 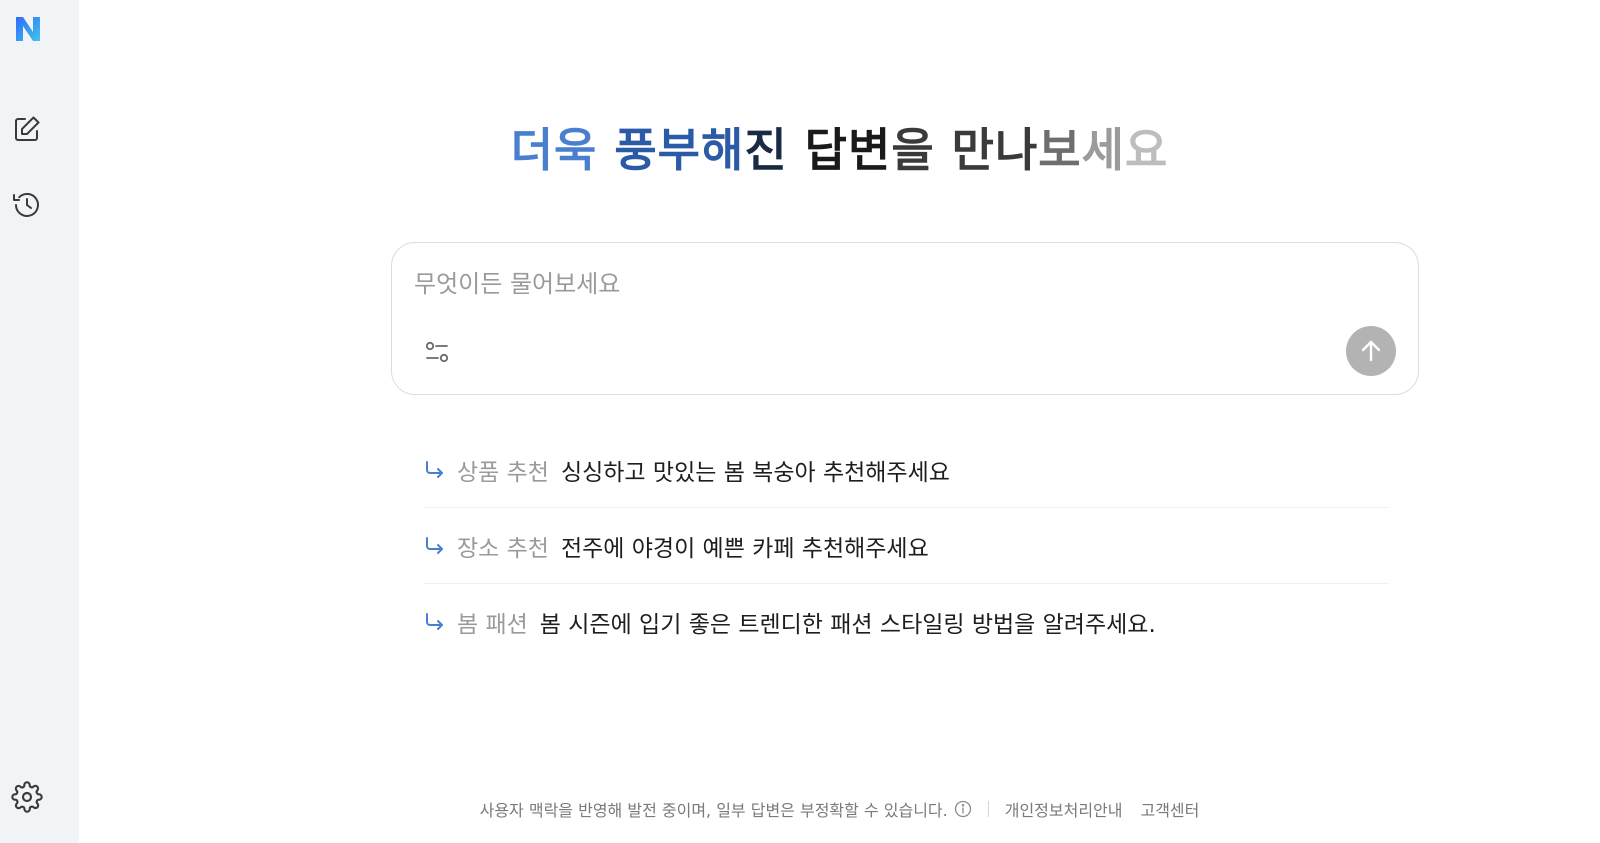 I want to click on title-part: 요, so click(x=1146, y=150).